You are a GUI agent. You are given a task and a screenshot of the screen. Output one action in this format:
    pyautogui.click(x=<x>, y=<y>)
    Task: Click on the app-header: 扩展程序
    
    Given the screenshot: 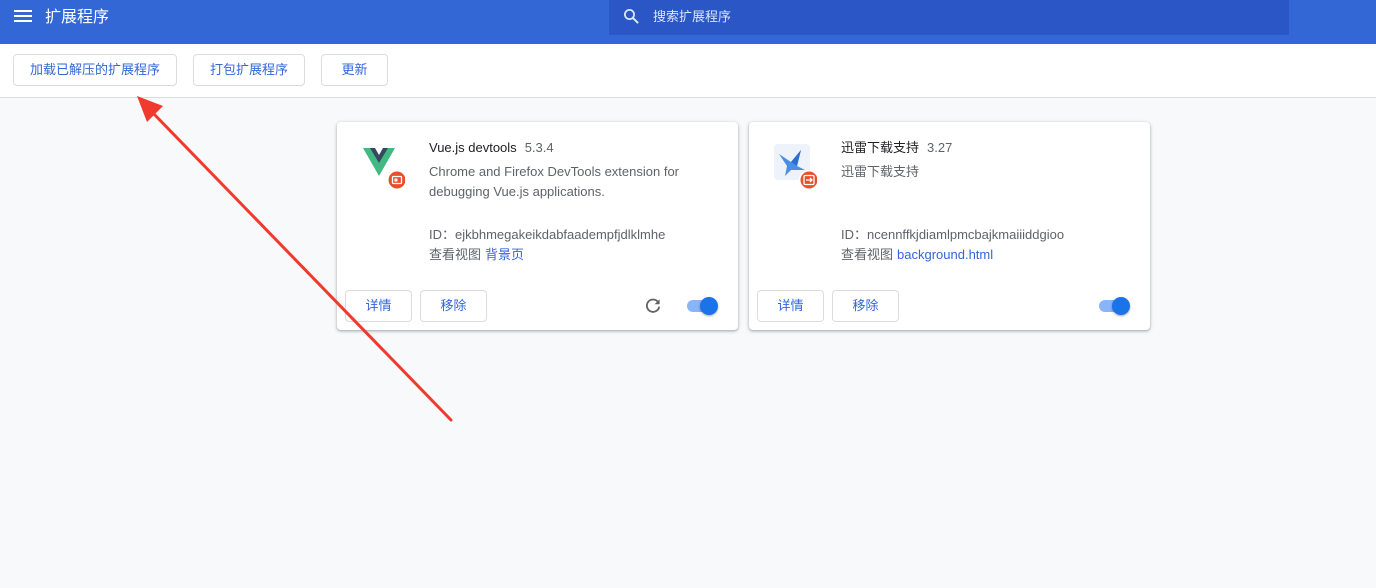 What is the action you would take?
    pyautogui.click(x=688, y=22)
    